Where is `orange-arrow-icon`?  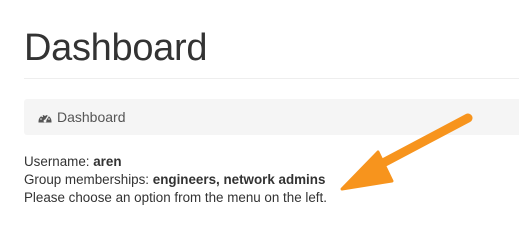
orange-arrow-icon is located at coordinates (406, 152).